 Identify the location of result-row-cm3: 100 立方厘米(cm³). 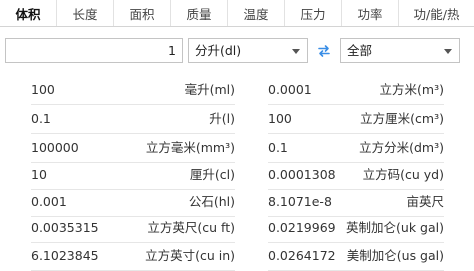
(356, 119).